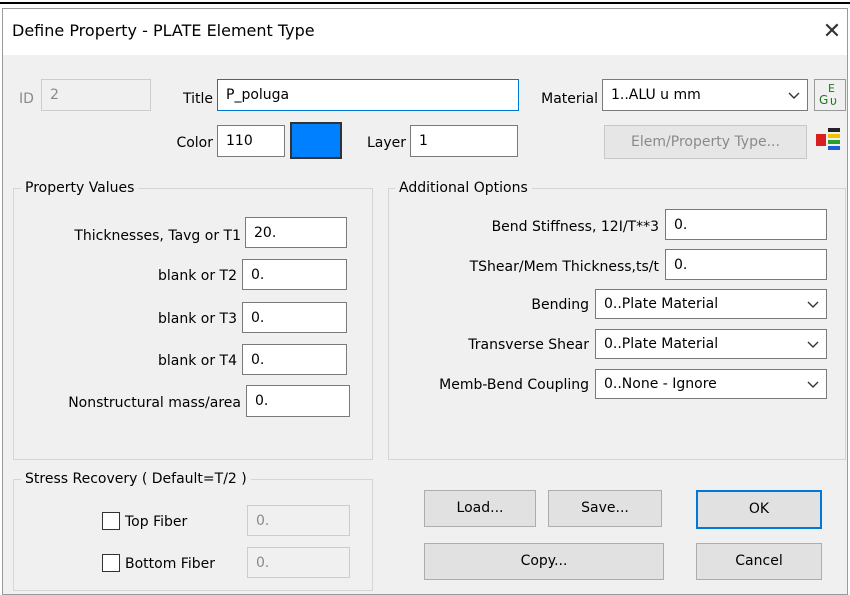 The height and width of the screenshot is (595, 850). Describe the element at coordinates (197, 276) in the screenshot. I see `thickness-t2-label: blank or T2` at that location.